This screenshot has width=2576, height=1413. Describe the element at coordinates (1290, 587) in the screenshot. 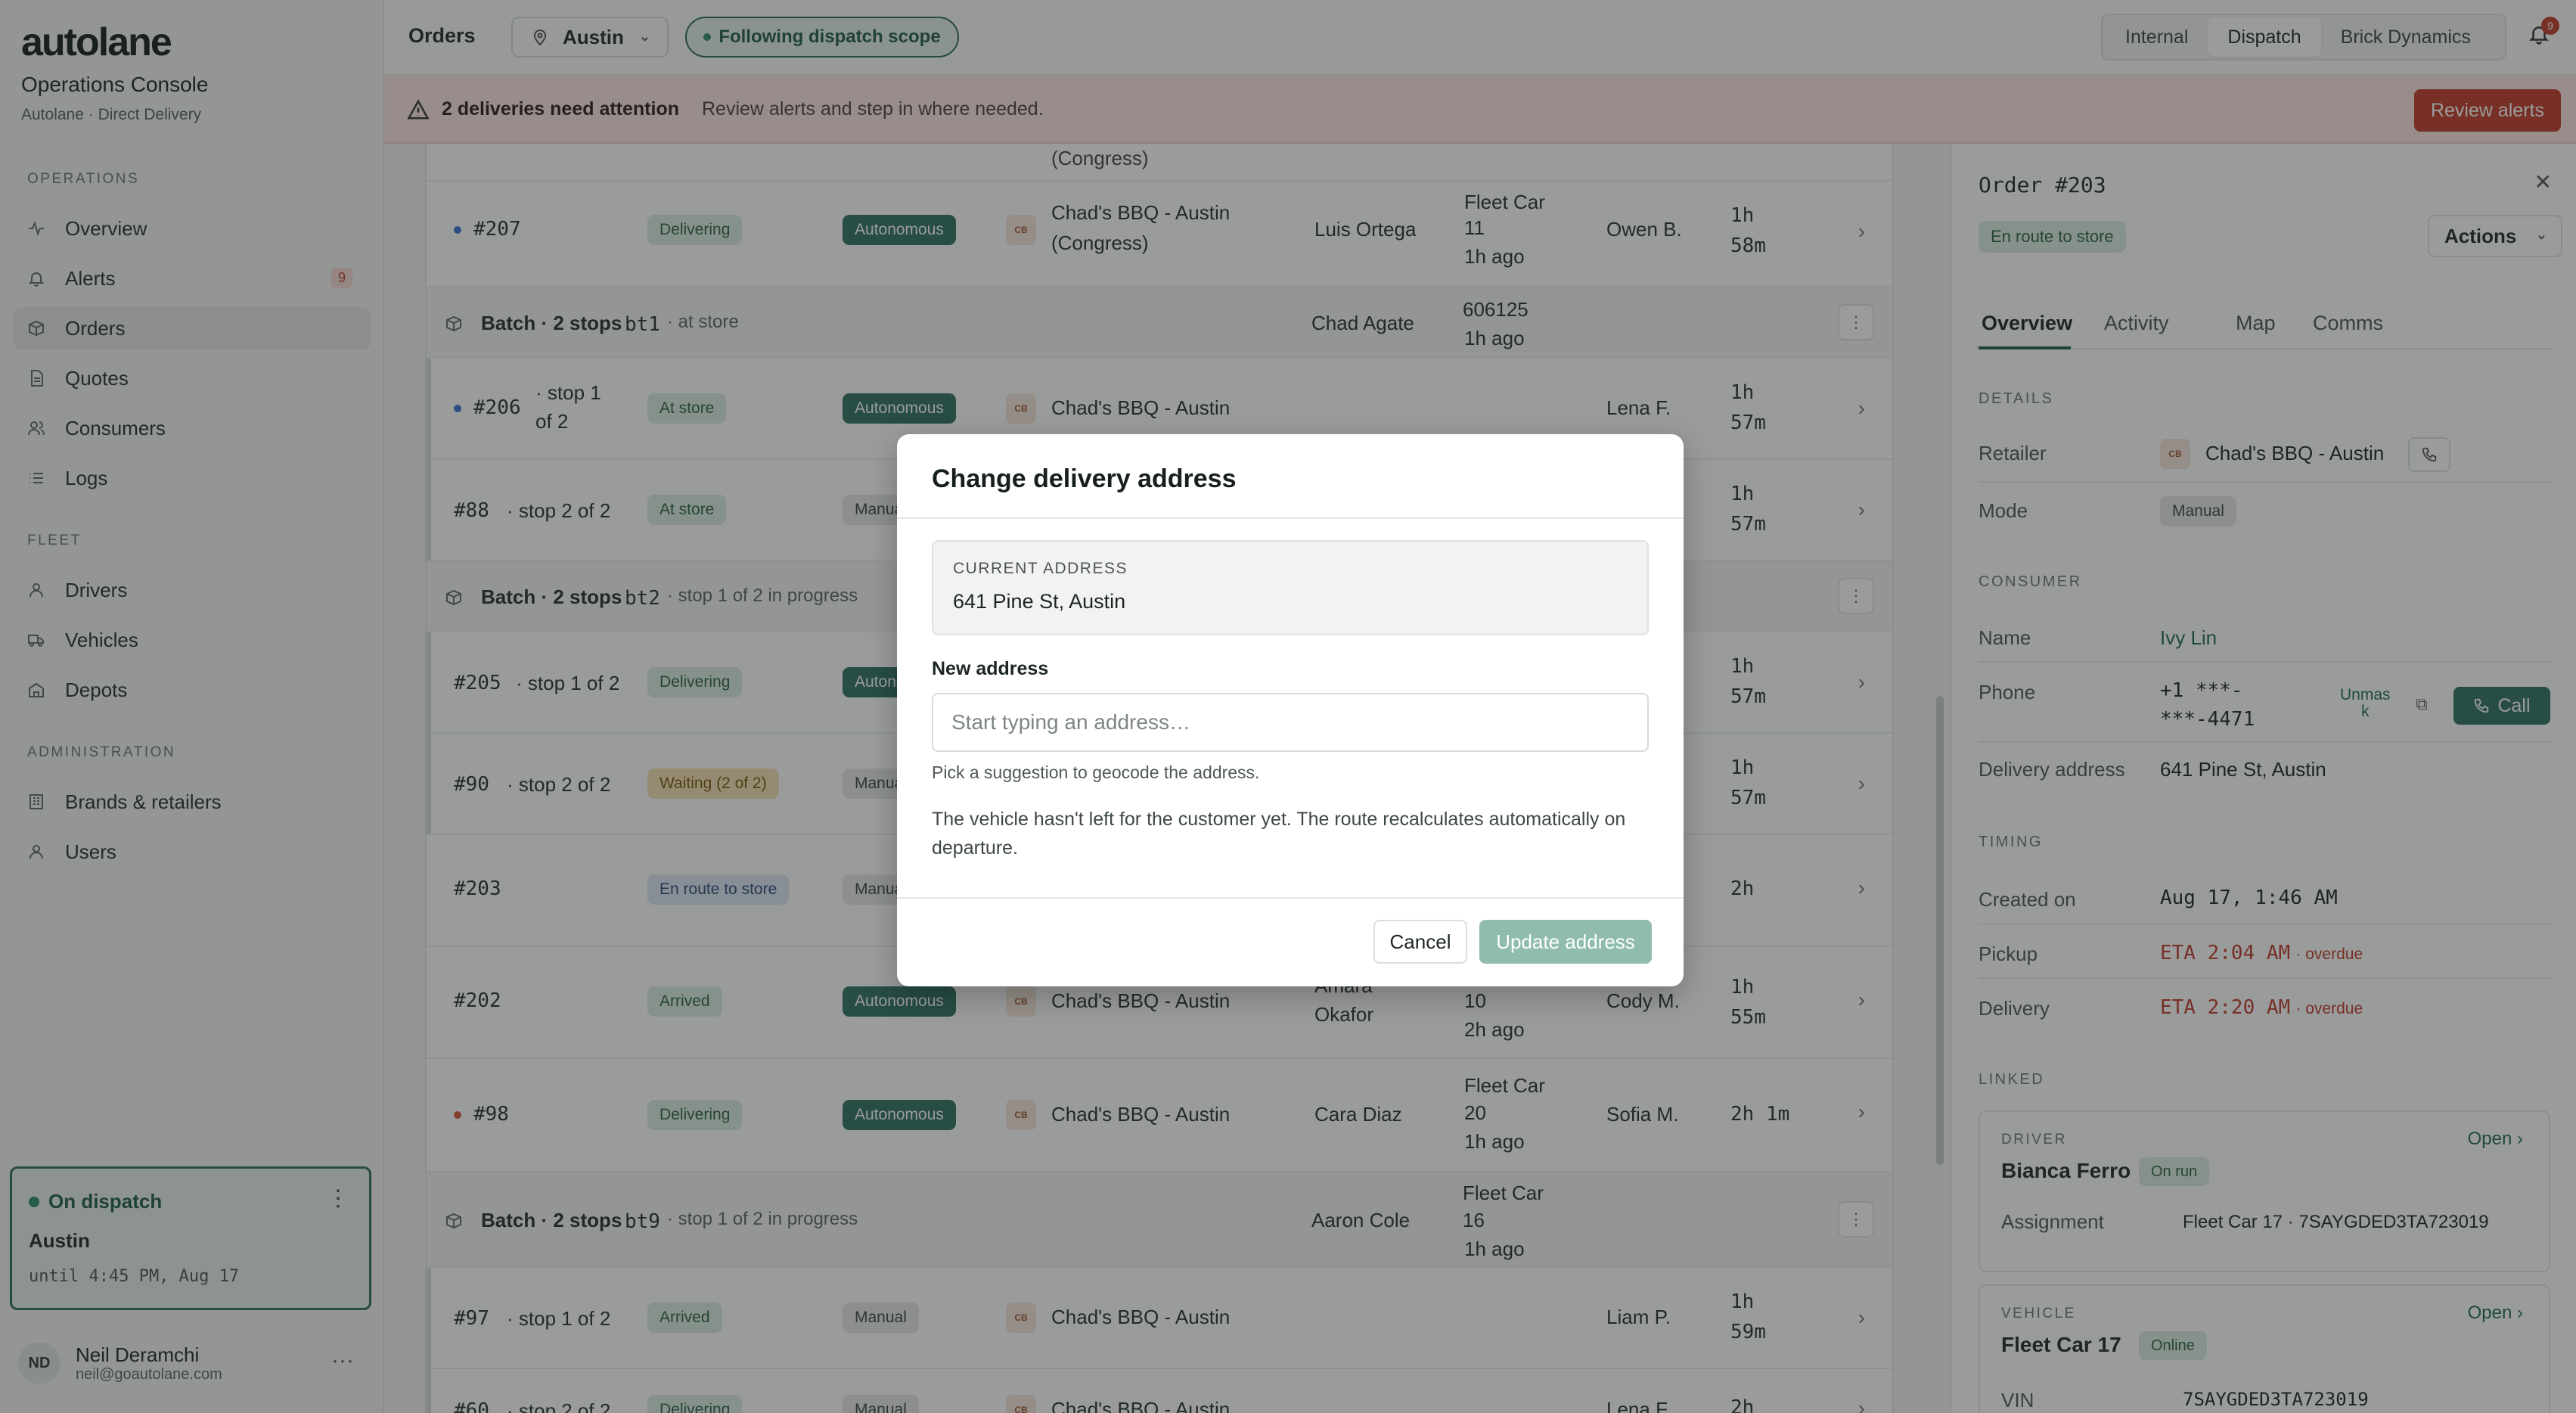

I see `current-address-box: CURRENT ADDRESS 641 Pine St, Austin` at that location.